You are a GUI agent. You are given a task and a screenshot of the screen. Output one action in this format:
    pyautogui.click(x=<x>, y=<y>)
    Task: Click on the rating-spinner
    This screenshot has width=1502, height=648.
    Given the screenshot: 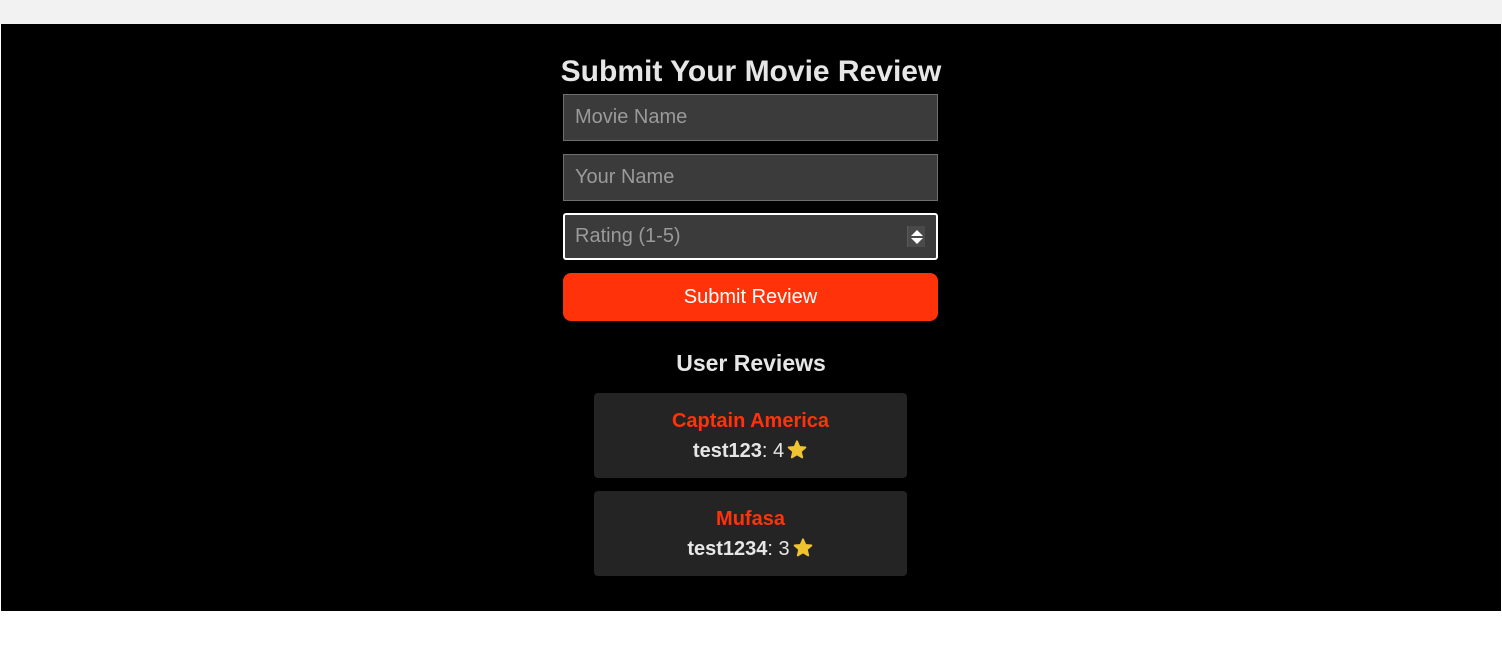 What is the action you would take?
    pyautogui.click(x=916, y=236)
    